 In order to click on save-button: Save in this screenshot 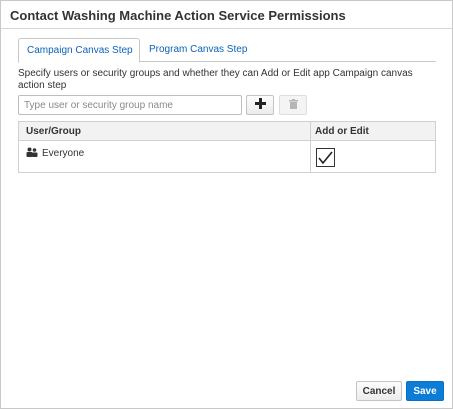, I will do `click(425, 391)`.